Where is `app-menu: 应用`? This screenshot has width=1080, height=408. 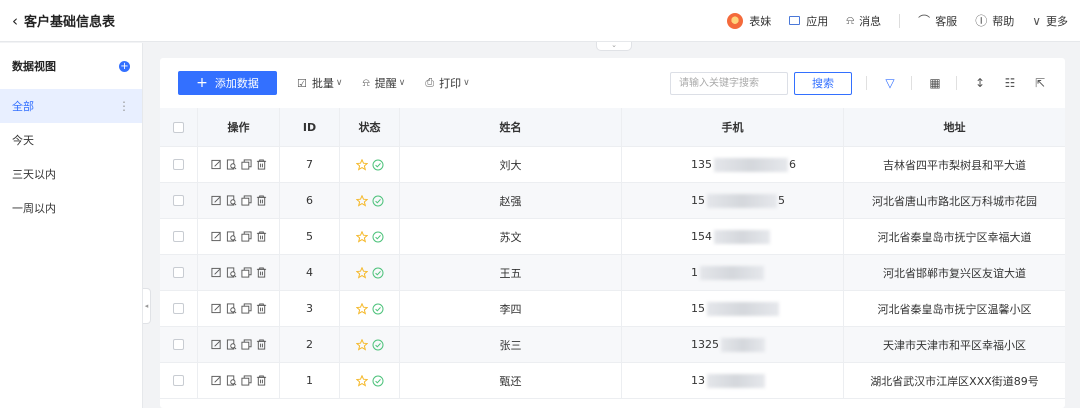
app-menu: 应用 is located at coordinates (808, 21).